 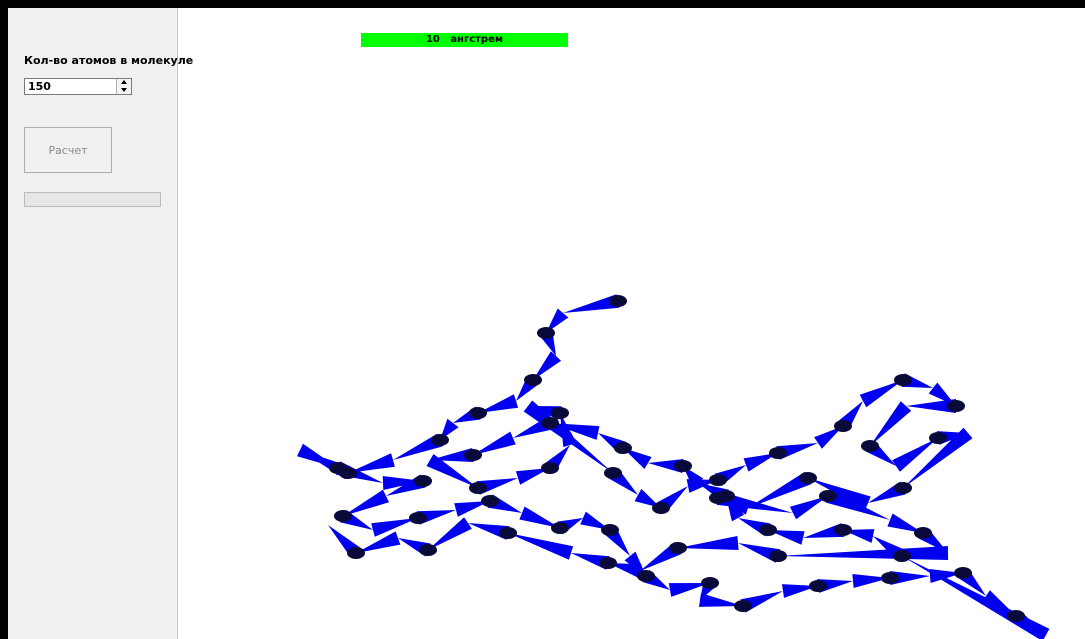 I want to click on atom-count-label: Кол-во атомов в молекуле, so click(x=109, y=60).